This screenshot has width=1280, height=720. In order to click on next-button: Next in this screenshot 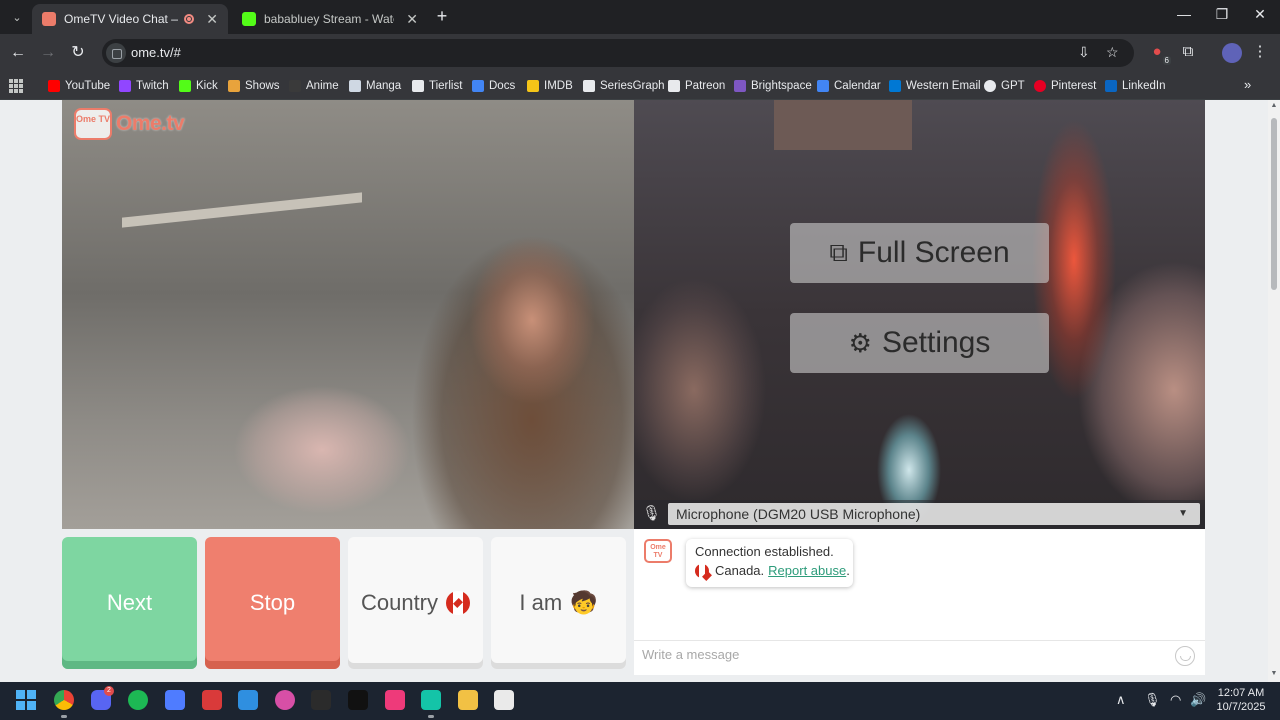, I will do `click(129, 603)`.